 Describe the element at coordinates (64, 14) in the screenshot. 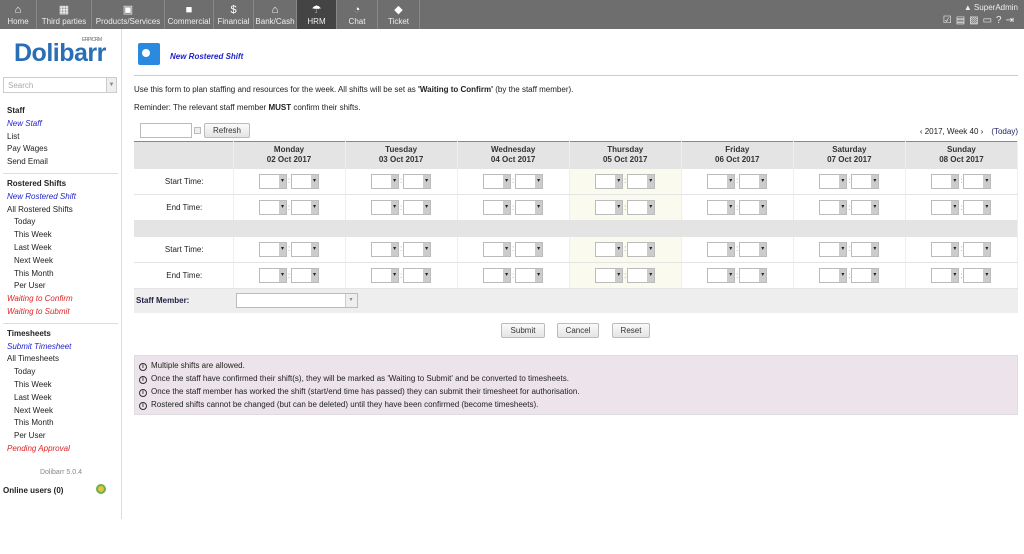

I see `topmenu-third-parties: ▦ Third parties` at that location.